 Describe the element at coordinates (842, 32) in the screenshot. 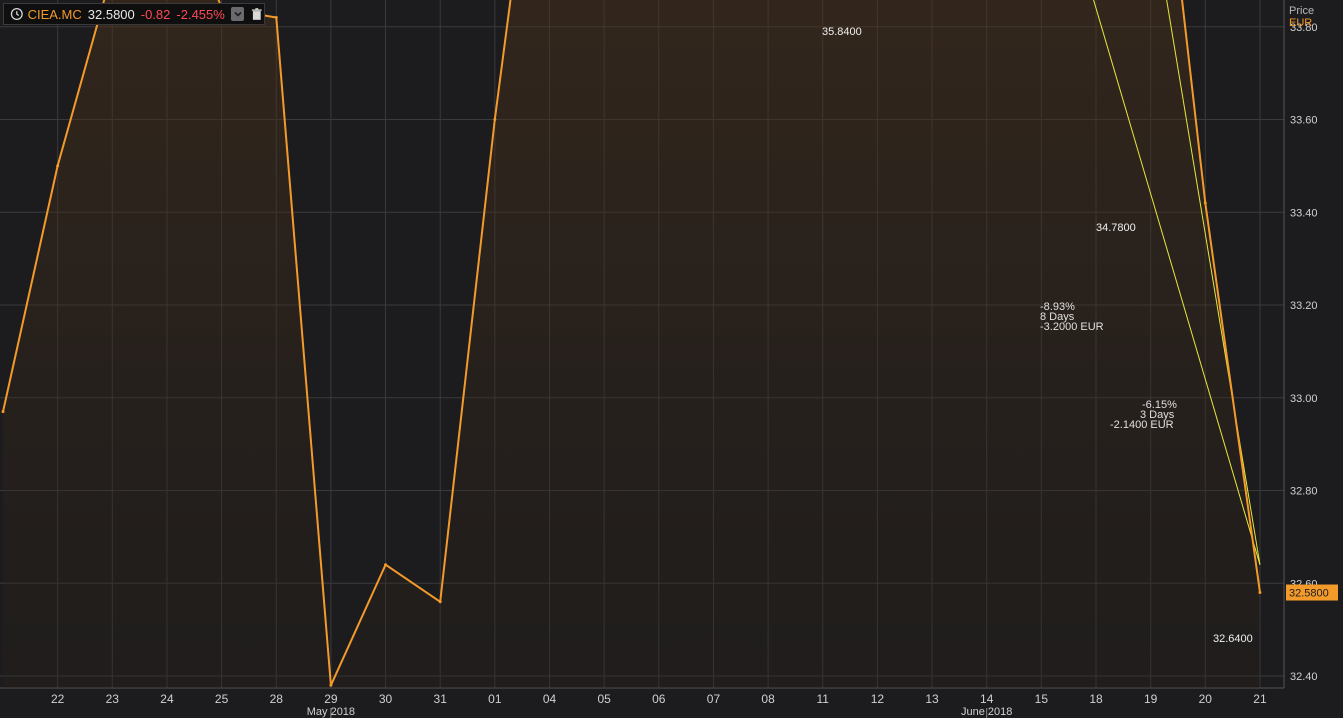

I see `point-value-label: 35.8400` at that location.